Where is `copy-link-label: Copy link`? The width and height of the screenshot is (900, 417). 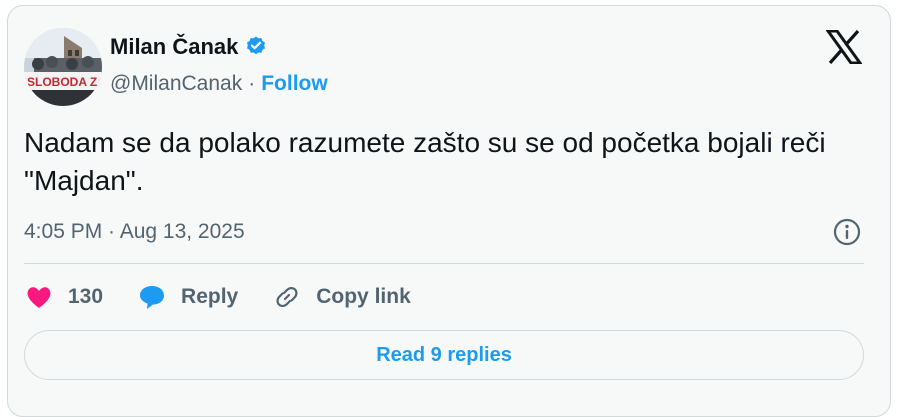 copy-link-label: Copy link is located at coordinates (363, 296).